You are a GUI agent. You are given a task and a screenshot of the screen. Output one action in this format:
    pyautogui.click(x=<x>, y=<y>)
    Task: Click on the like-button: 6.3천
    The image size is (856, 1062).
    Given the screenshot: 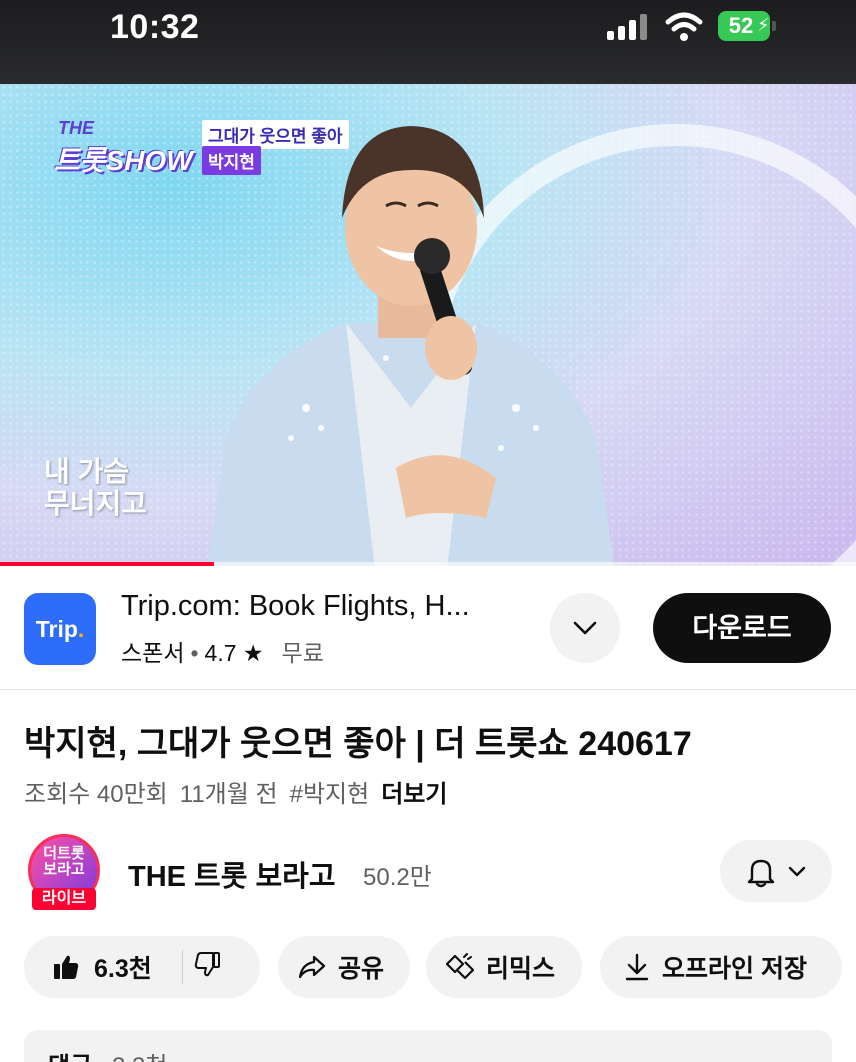 What is the action you would take?
    pyautogui.click(x=88, y=967)
    